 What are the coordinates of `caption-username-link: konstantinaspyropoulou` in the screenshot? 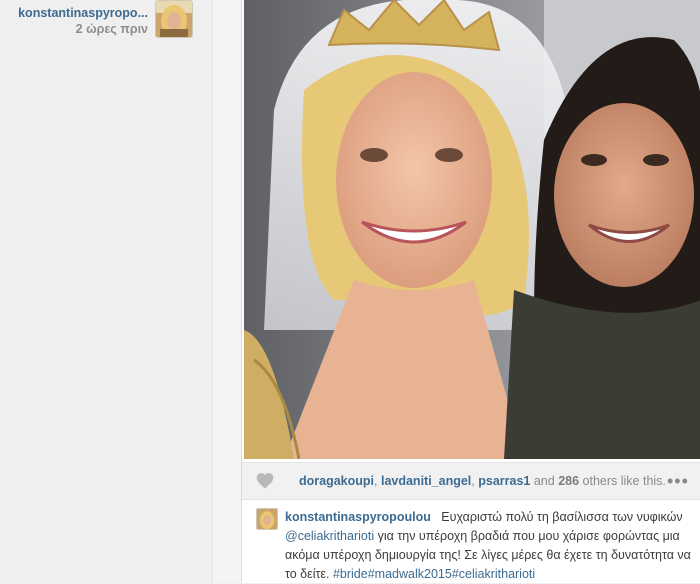 It's located at (358, 517).